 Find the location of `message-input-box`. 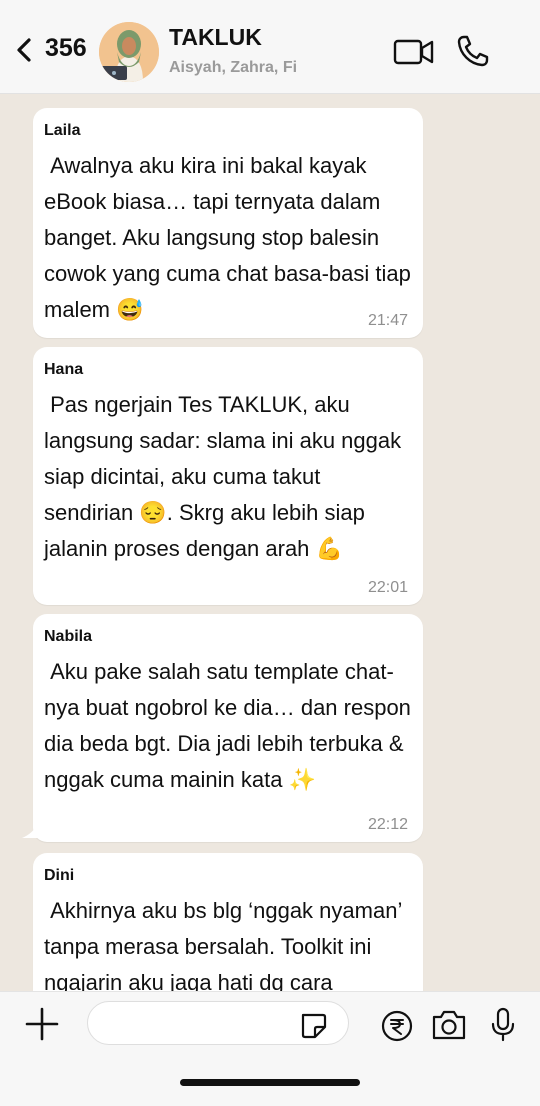

message-input-box is located at coordinates (218, 1023).